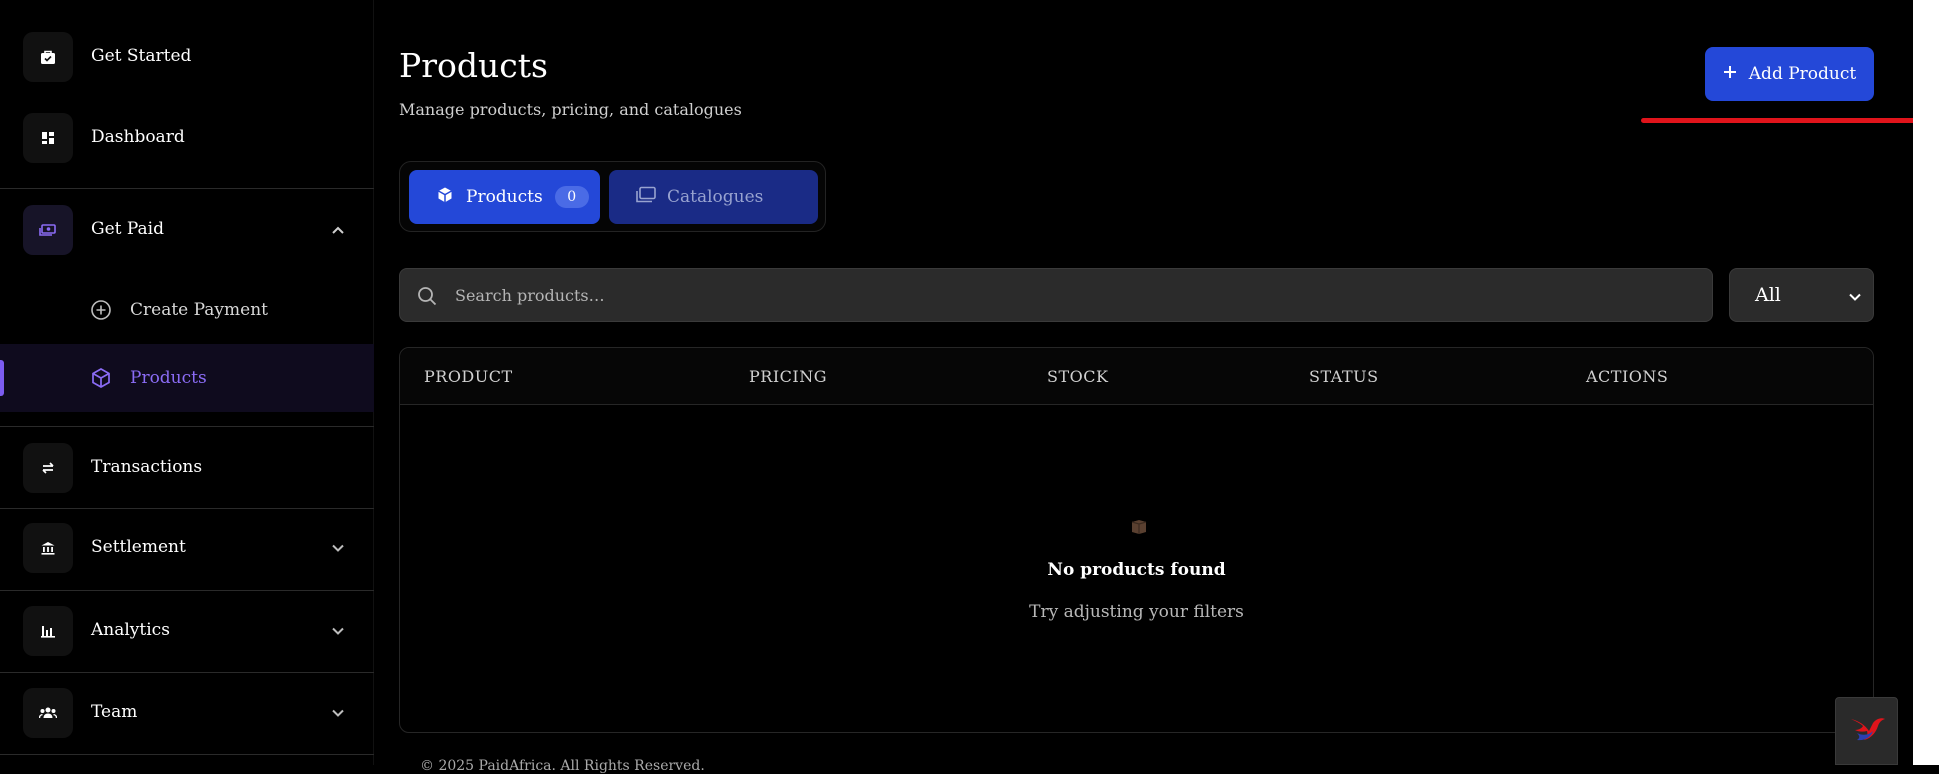 This screenshot has height=774, width=1939. What do you see at coordinates (1790, 120) in the screenshot?
I see `annotation-underline` at bounding box center [1790, 120].